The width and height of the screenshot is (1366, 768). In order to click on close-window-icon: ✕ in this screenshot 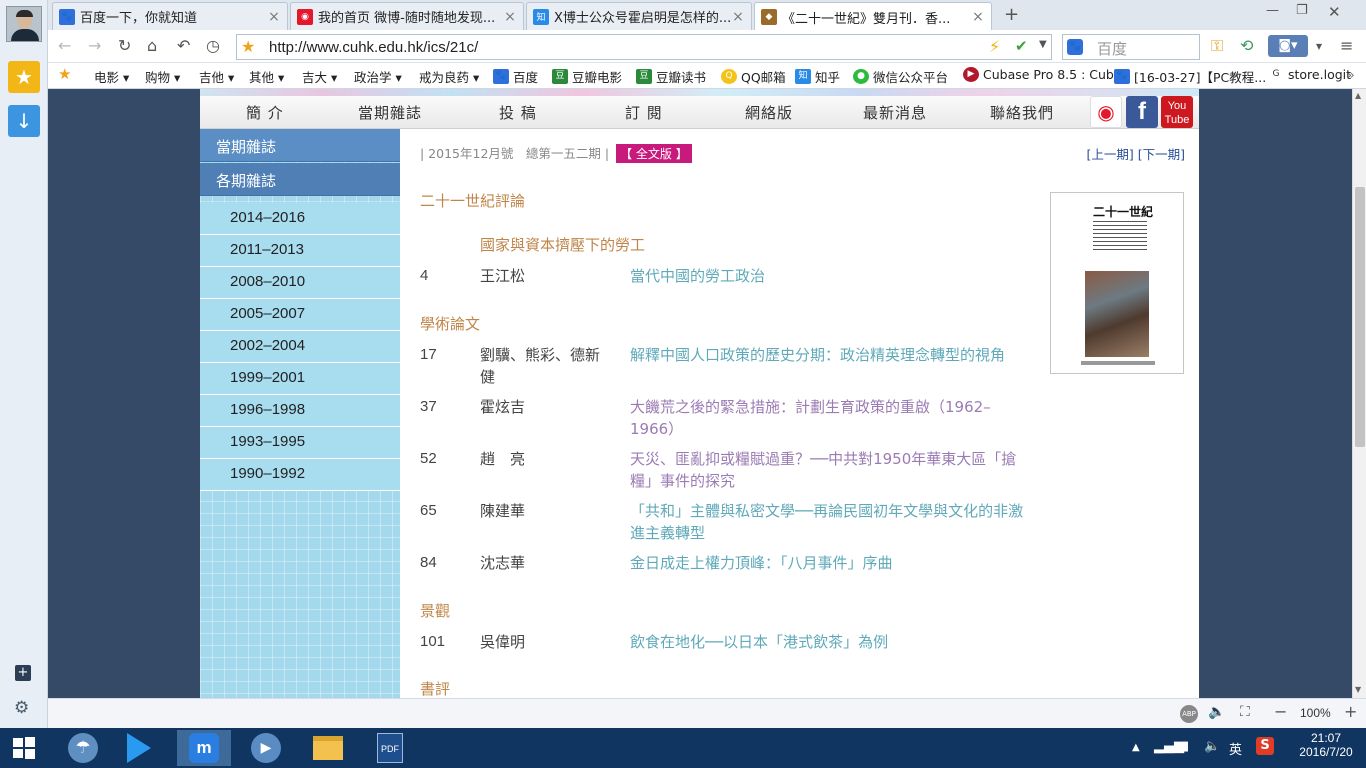, I will do `click(1334, 12)`.